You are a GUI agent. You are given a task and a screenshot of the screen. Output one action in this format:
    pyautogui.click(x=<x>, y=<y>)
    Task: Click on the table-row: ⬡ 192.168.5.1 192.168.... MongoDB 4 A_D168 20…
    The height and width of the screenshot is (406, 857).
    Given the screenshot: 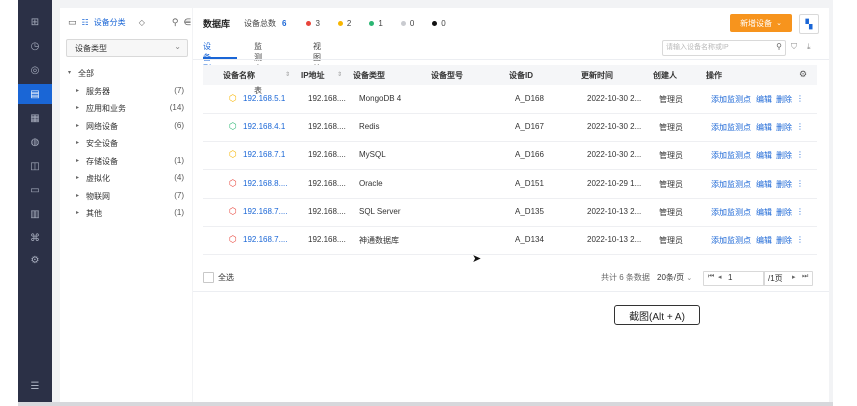 What is the action you would take?
    pyautogui.click(x=510, y=99)
    